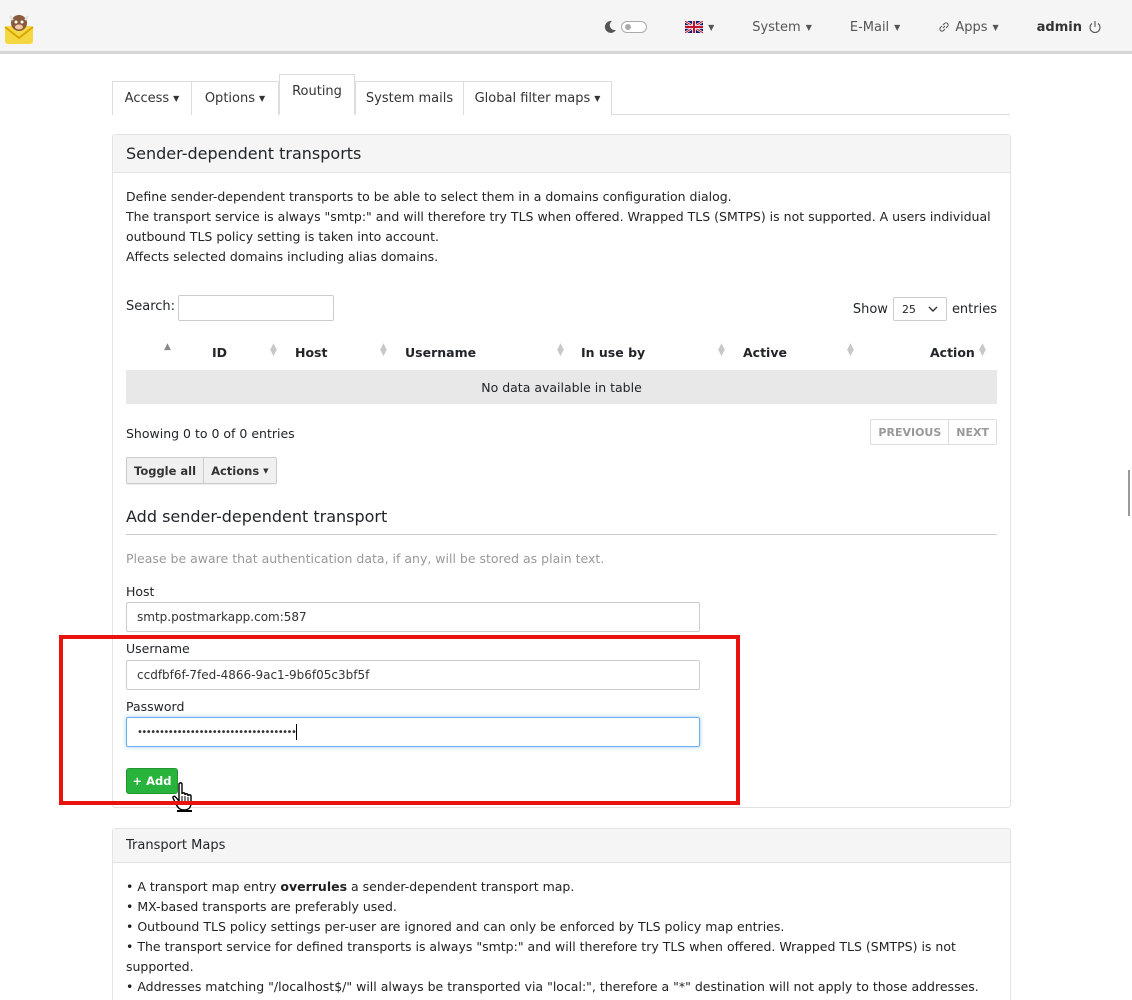 This screenshot has width=1132, height=1000. I want to click on table-info: Showing 0 to 0 of 0 entries, so click(210, 433).